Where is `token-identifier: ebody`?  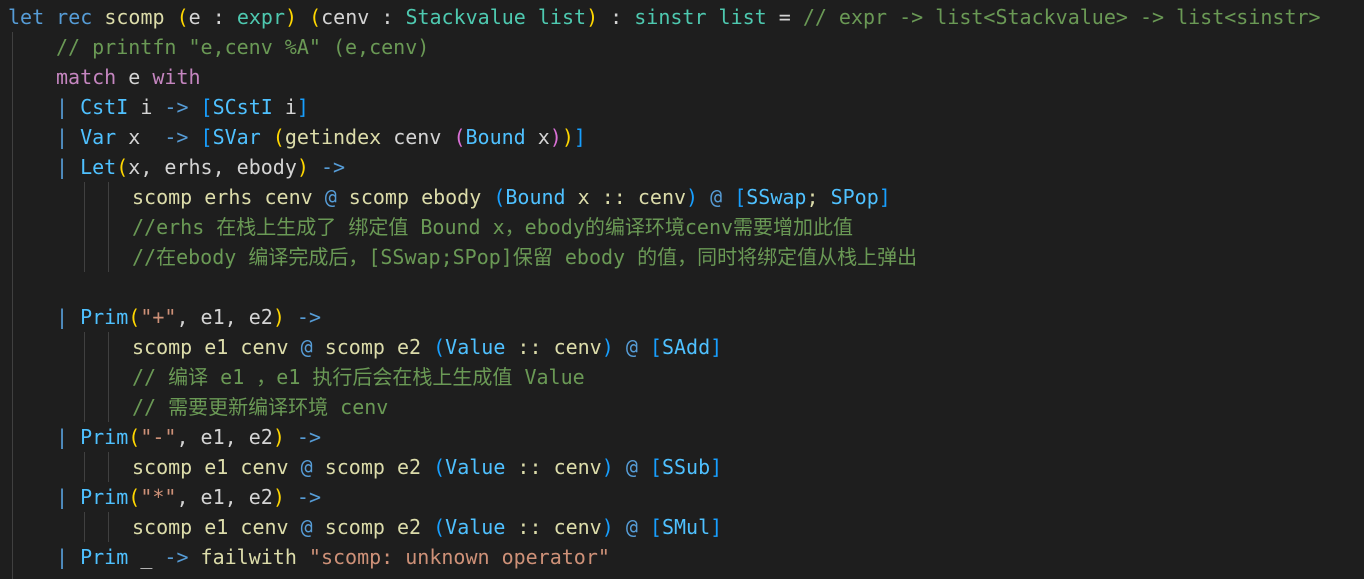 token-identifier: ebody is located at coordinates (451, 197).